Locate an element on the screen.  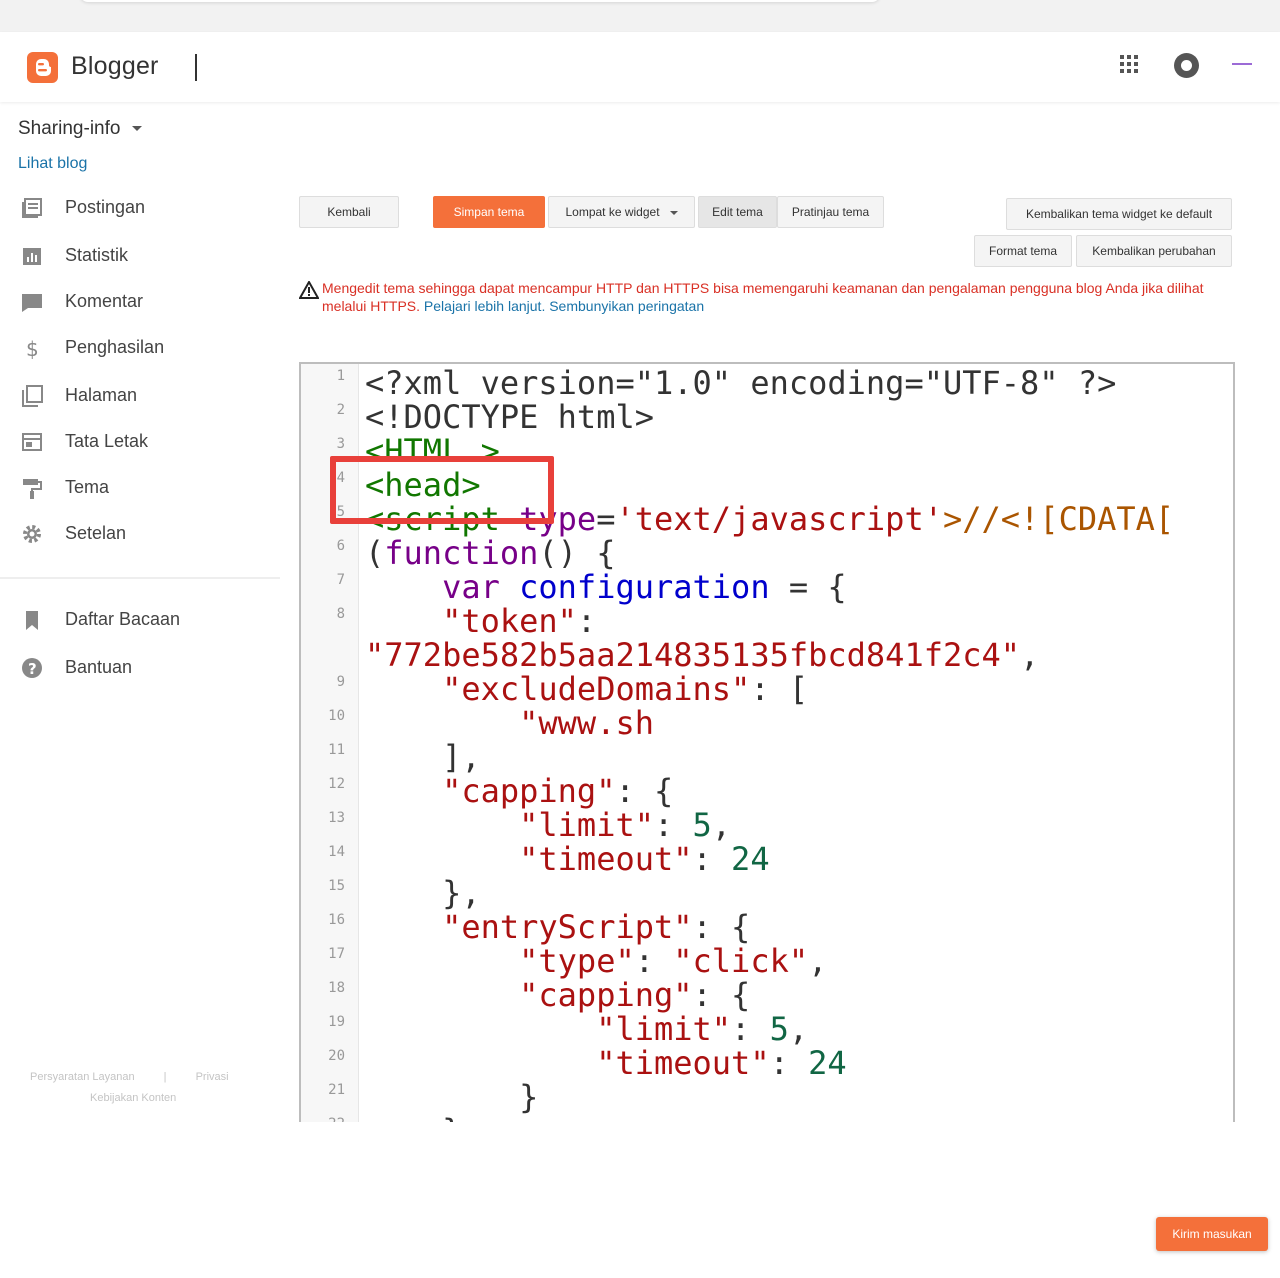
head-tag-highlight-box is located at coordinates (442, 490).